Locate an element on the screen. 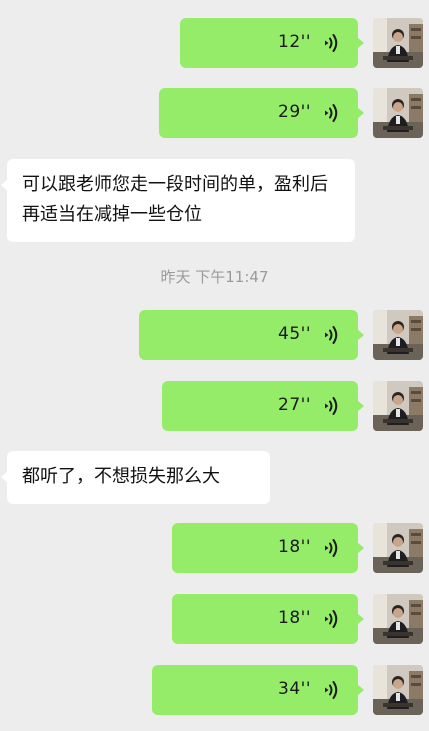 This screenshot has width=429, height=731. timestamp: 昨天 下午11:47 is located at coordinates (214, 277).